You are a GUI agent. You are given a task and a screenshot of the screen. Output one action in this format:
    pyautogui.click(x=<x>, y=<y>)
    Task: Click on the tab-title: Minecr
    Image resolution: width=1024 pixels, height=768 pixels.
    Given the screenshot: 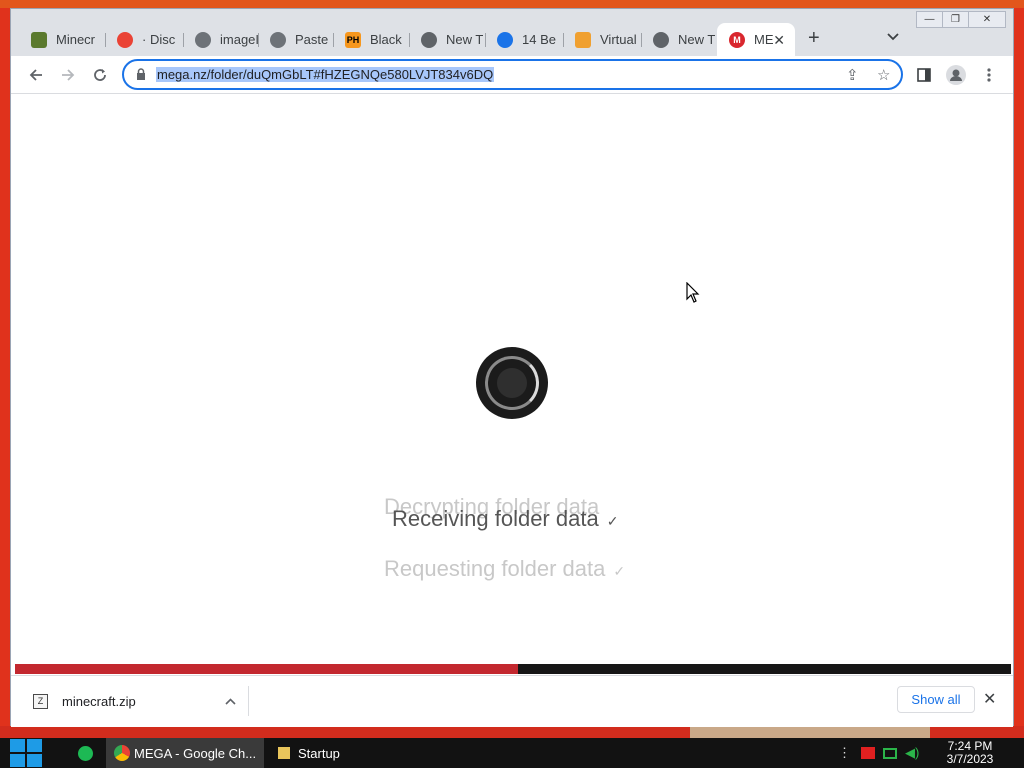 What is the action you would take?
    pyautogui.click(x=76, y=39)
    